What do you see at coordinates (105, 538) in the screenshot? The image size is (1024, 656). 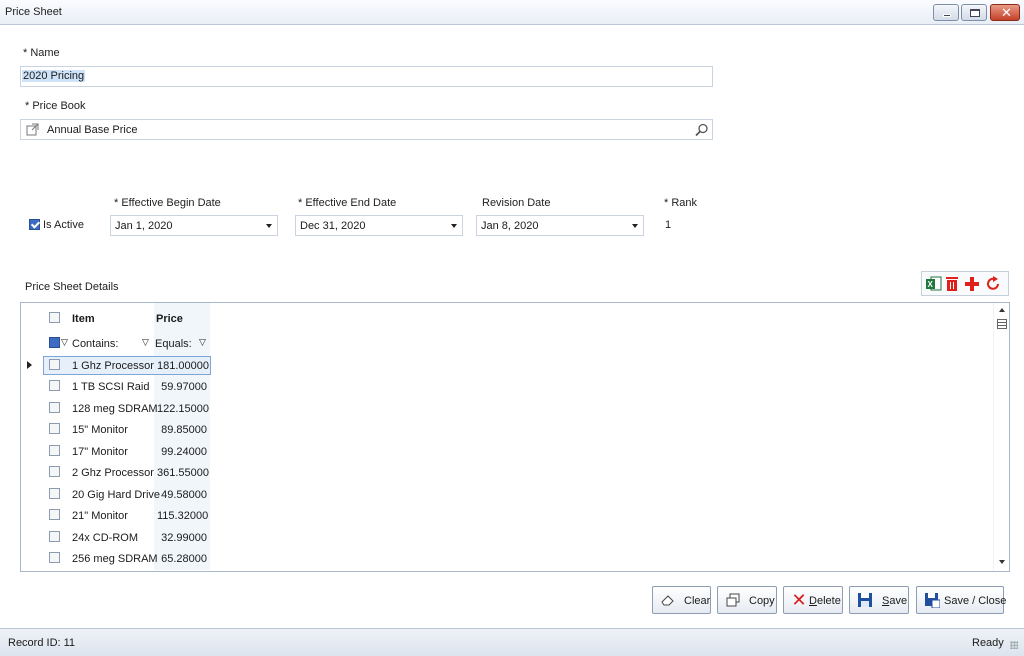 I see `item-cell: 24x CD-ROM` at bounding box center [105, 538].